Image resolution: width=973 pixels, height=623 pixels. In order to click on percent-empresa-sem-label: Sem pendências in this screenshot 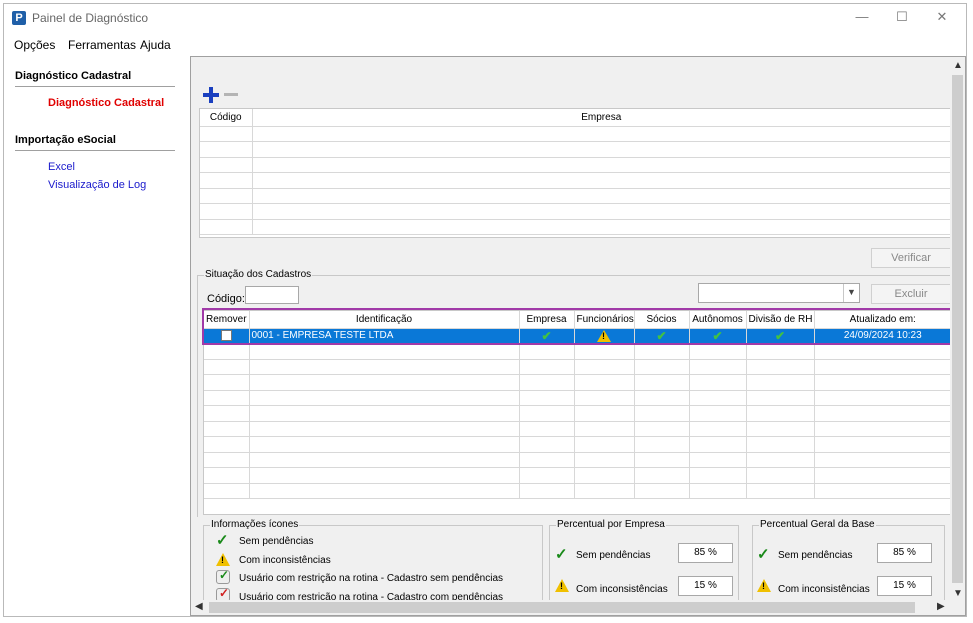, I will do `click(613, 555)`.